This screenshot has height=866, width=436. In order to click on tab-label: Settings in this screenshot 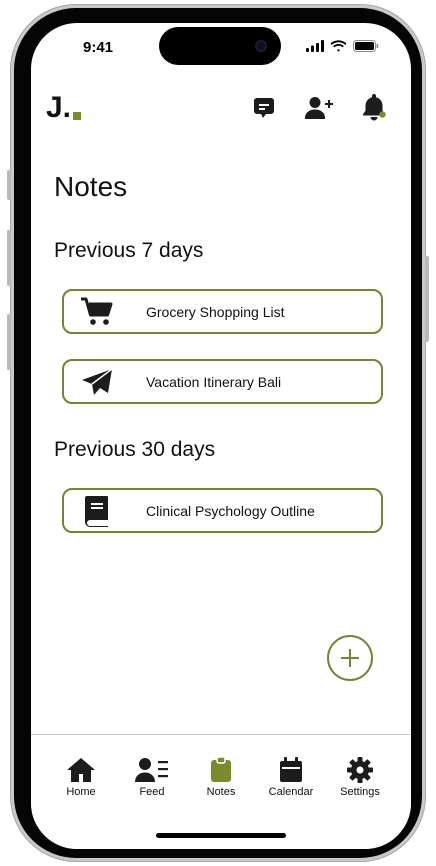, I will do `click(360, 792)`.